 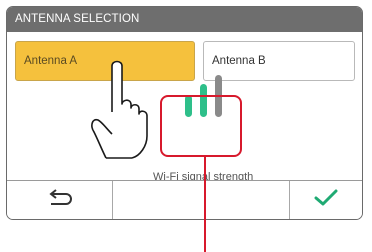 I want to click on bottom-toolbar, so click(x=184, y=199).